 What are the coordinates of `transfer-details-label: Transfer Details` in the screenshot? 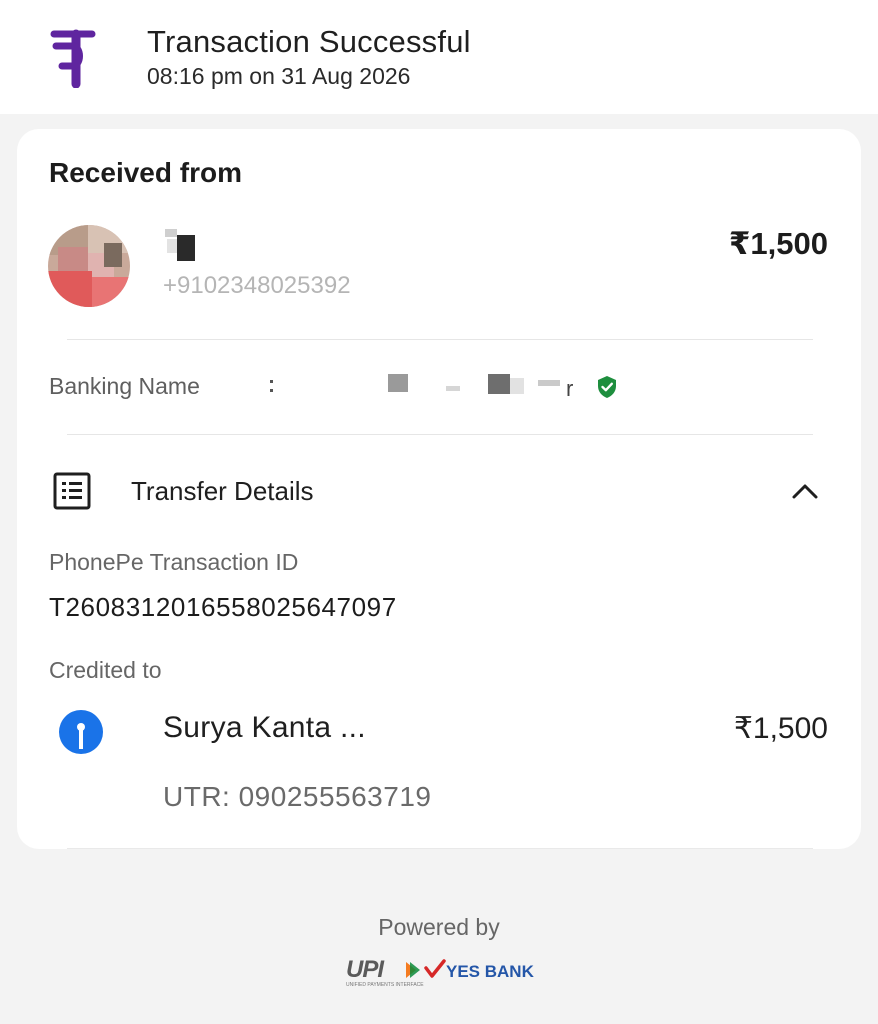 It's located at (222, 491).